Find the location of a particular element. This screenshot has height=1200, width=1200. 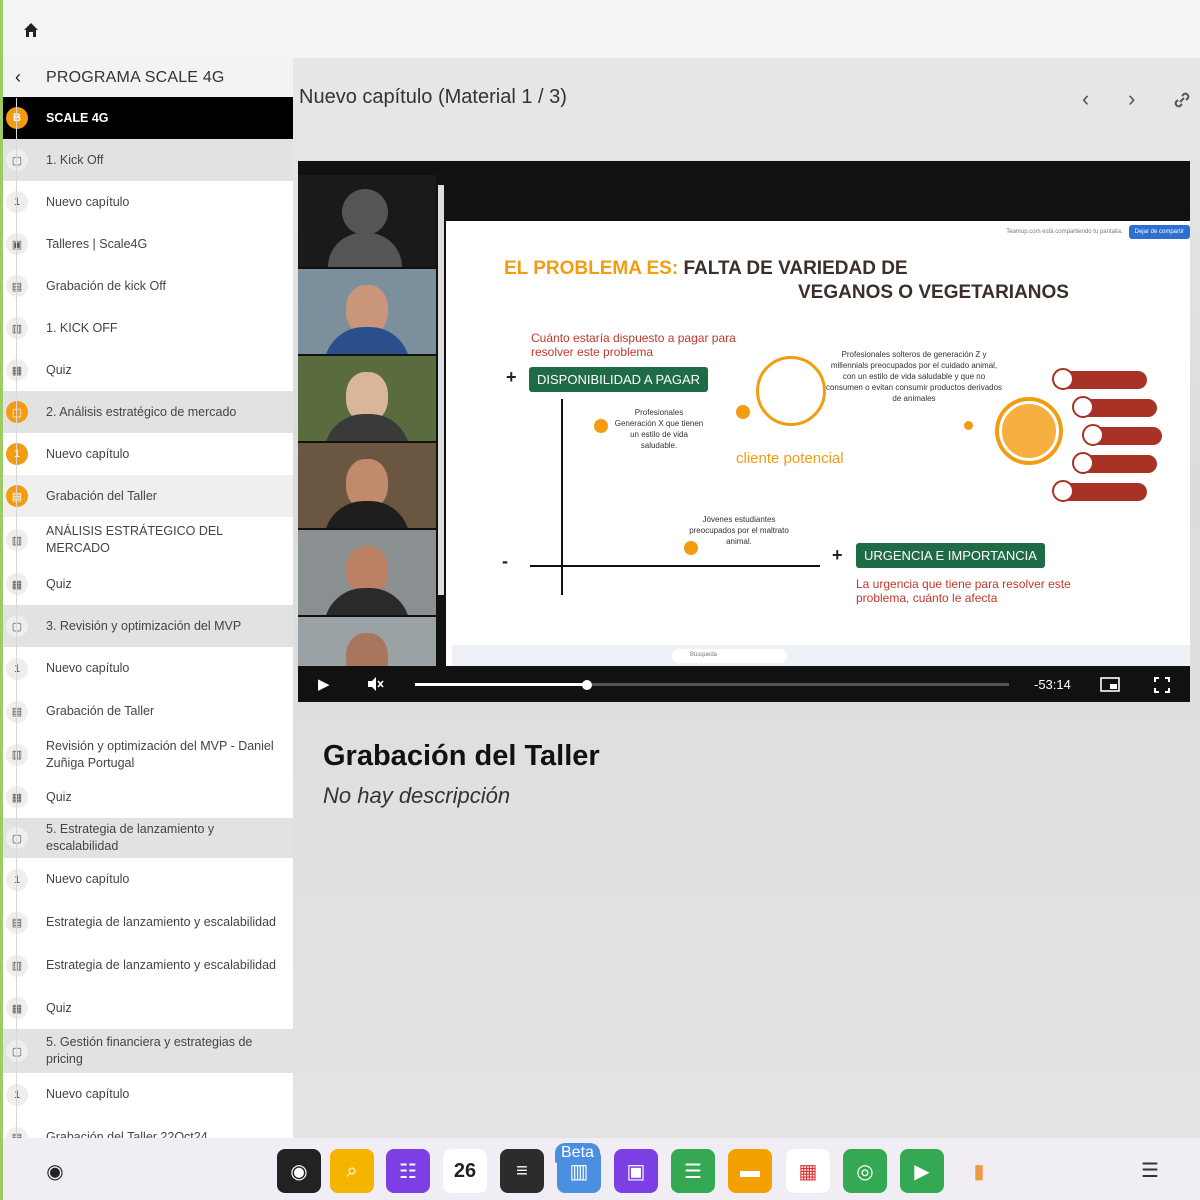

menu-icon: ☰ is located at coordinates (1150, 1170).